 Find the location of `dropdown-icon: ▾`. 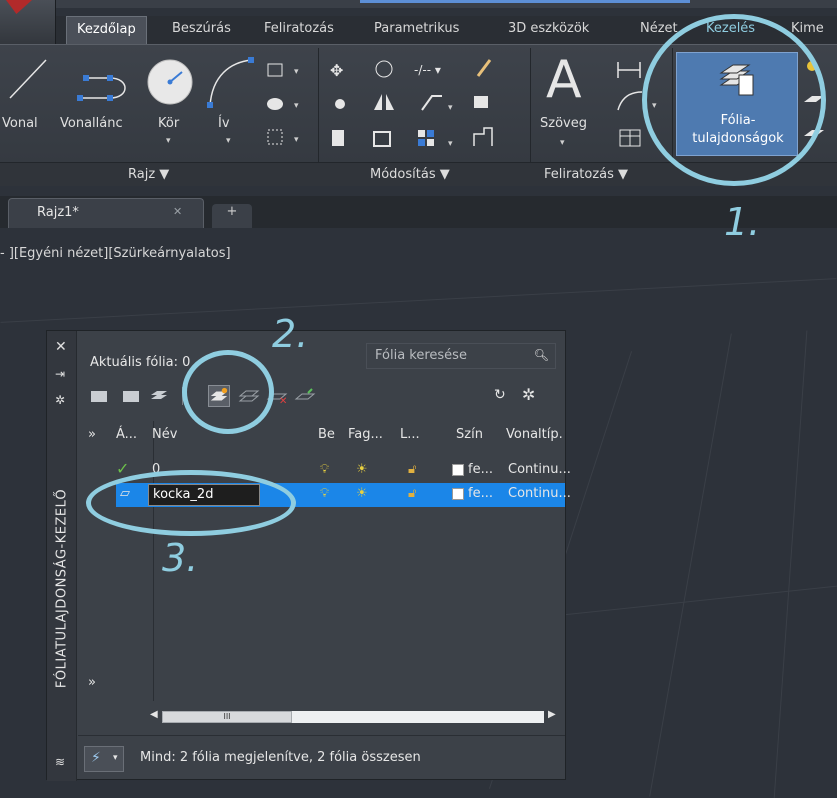

dropdown-icon: ▾ is located at coordinates (115, 758).